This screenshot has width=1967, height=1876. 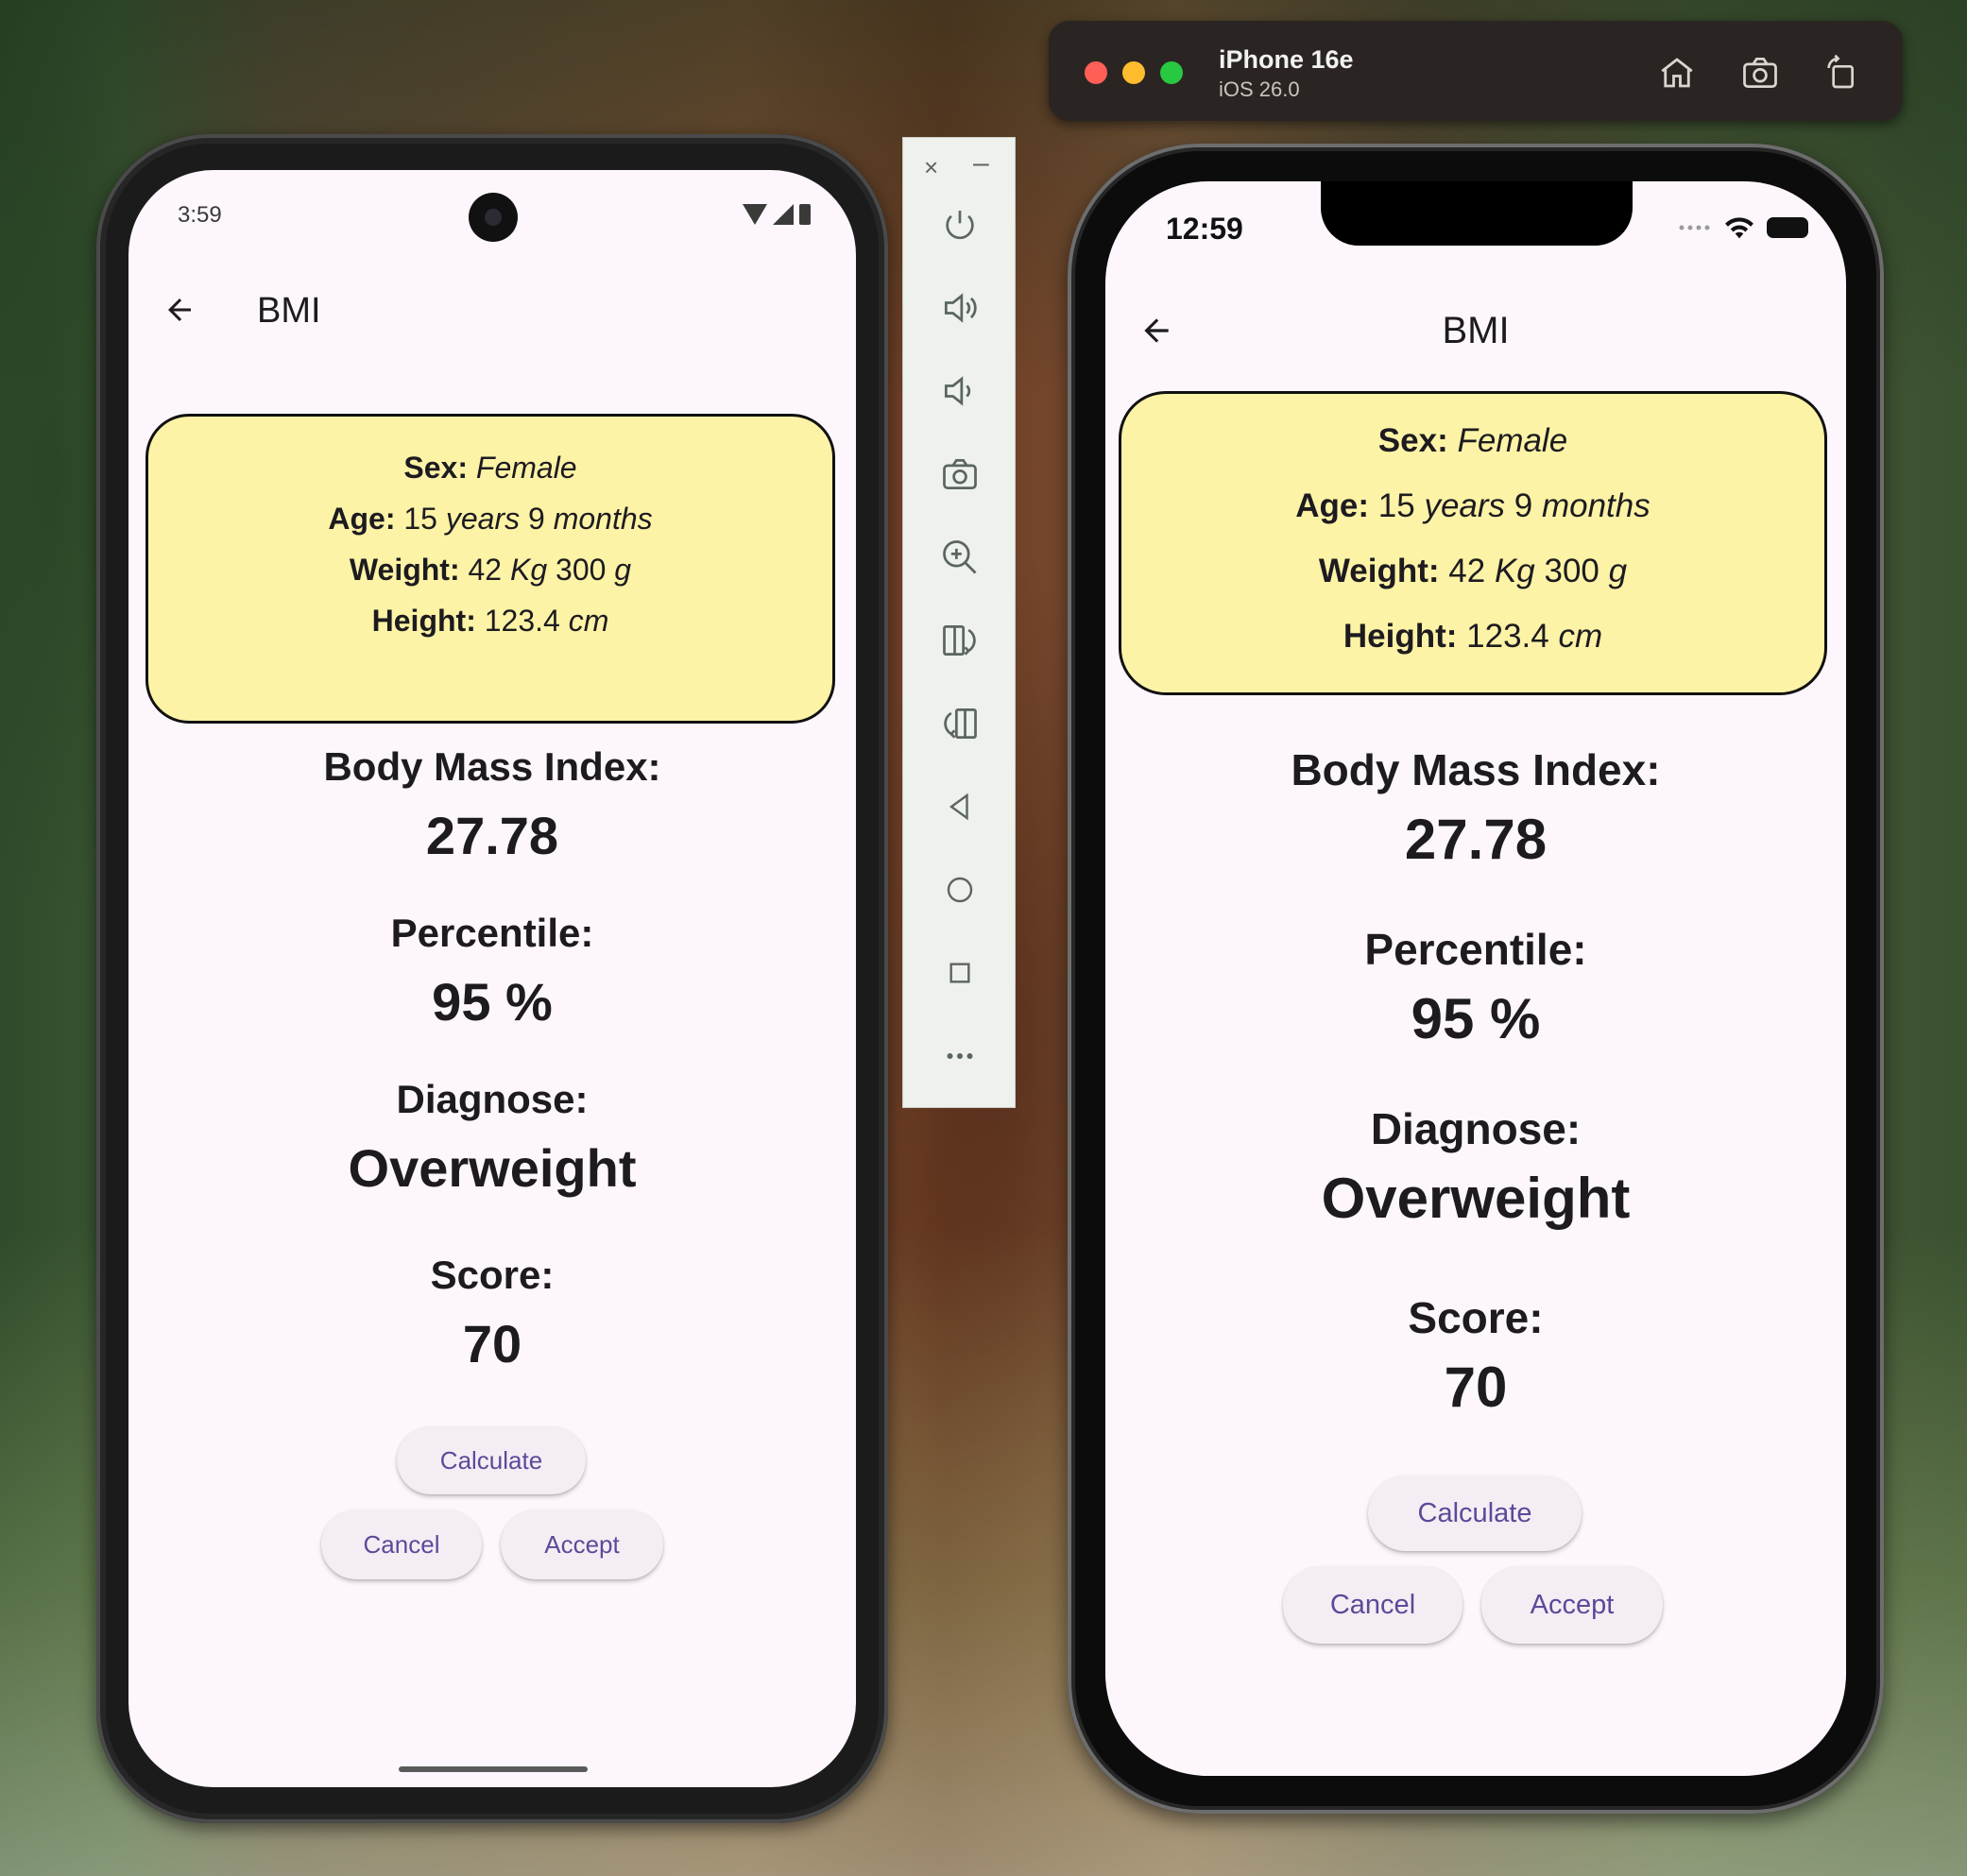 I want to click on age-months: 9, so click(x=536, y=519).